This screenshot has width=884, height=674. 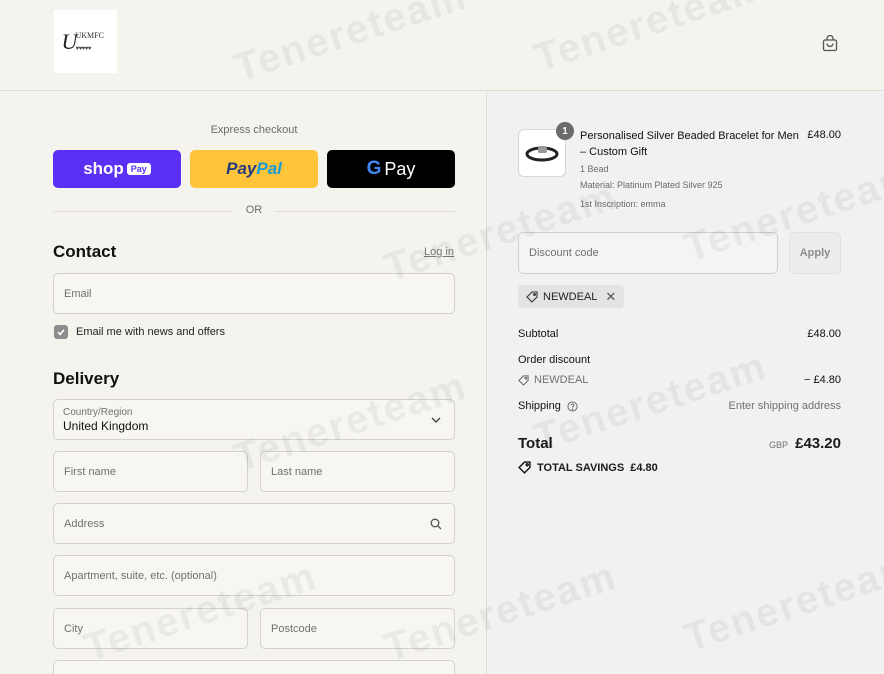 What do you see at coordinates (86, 378) in the screenshot?
I see `delivery-title: Delivery` at bounding box center [86, 378].